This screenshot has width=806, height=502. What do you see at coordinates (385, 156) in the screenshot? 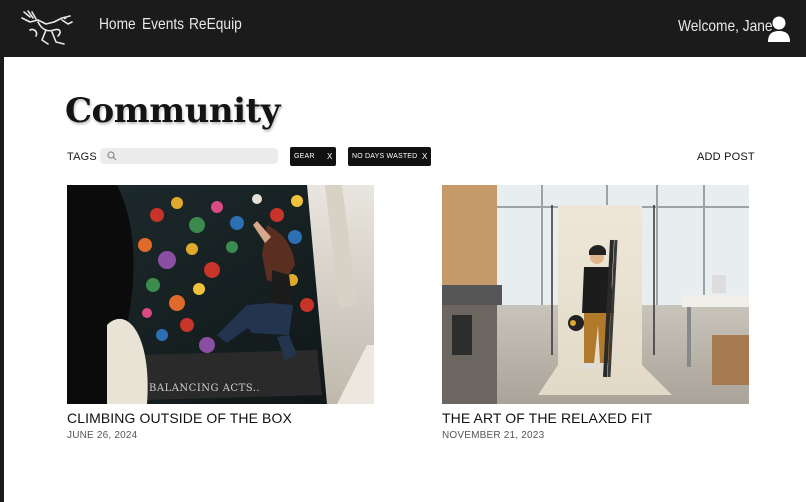
I see `chip-label: NO DAYS WASTED` at bounding box center [385, 156].